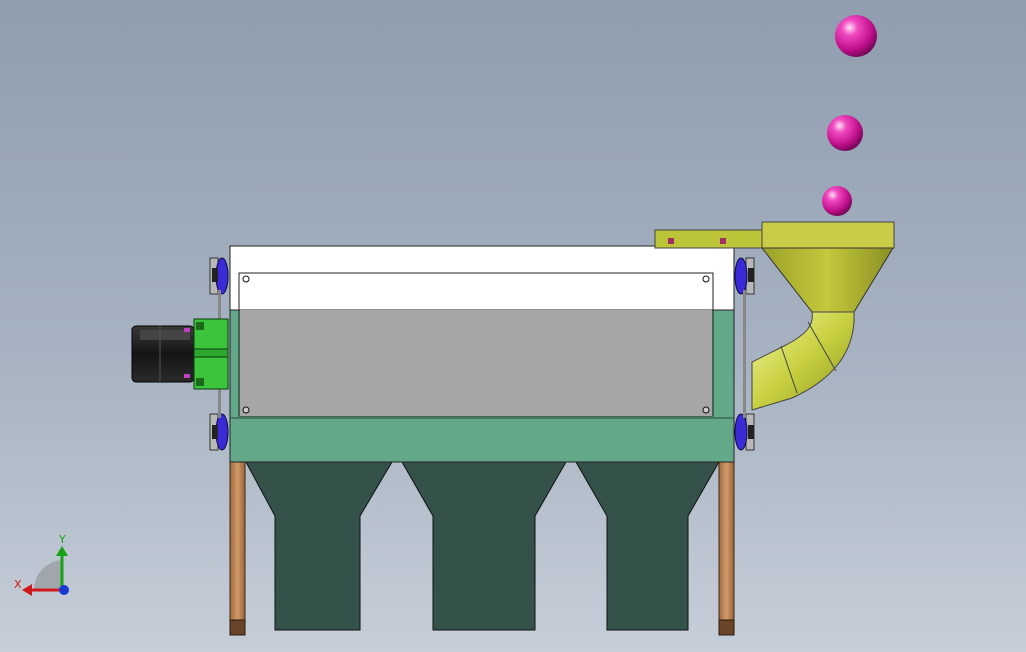 The image size is (1026, 652). I want to click on falling-ball-middle, so click(845, 133).